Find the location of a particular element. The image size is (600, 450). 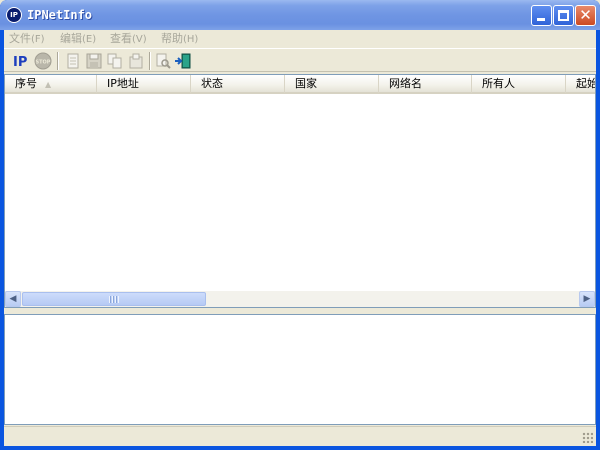

column-header-ip-address: IP地址 is located at coordinates (144, 84).